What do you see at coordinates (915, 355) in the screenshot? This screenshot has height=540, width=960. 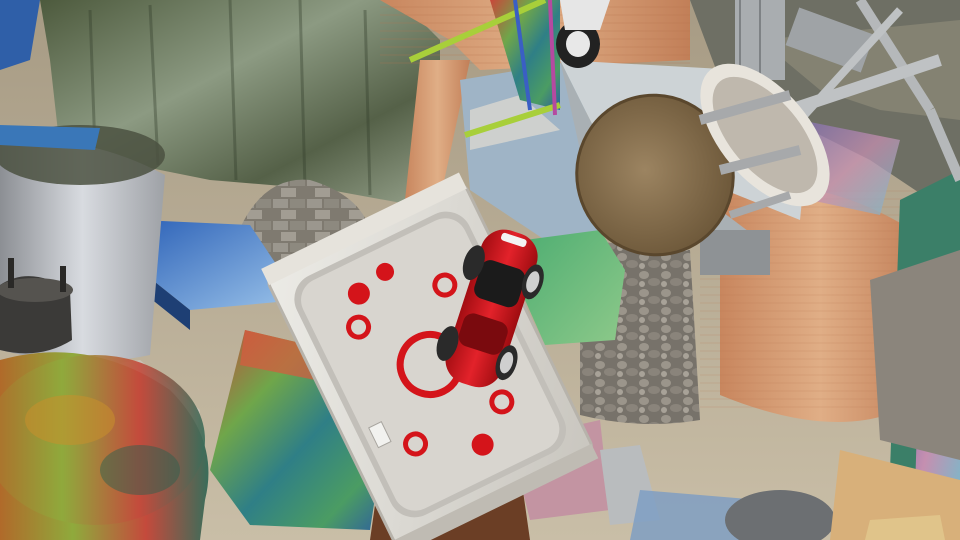 I see `grey-block` at bounding box center [915, 355].